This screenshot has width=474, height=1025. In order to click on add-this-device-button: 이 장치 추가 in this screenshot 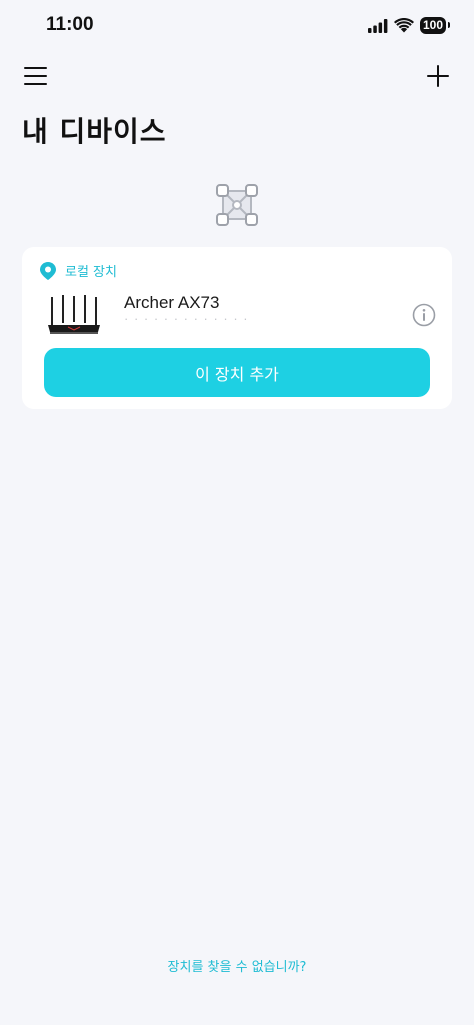, I will do `click(237, 372)`.